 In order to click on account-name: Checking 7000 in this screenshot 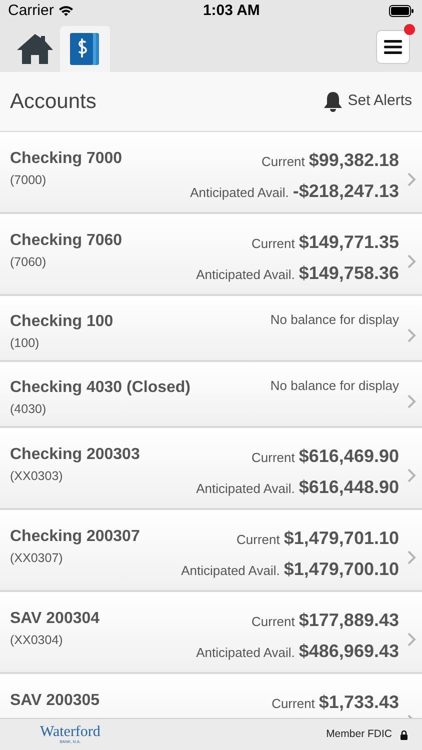, I will do `click(67, 159)`.